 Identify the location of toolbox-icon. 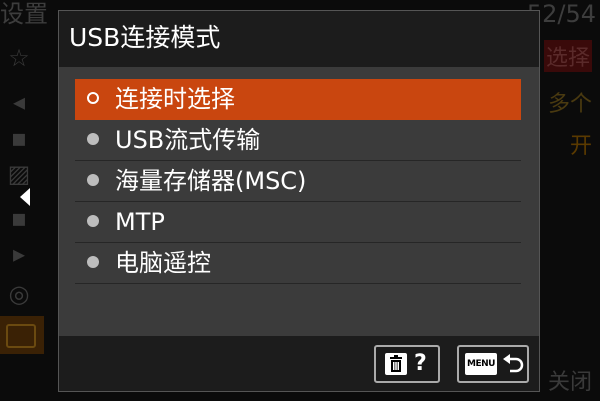
(21, 336).